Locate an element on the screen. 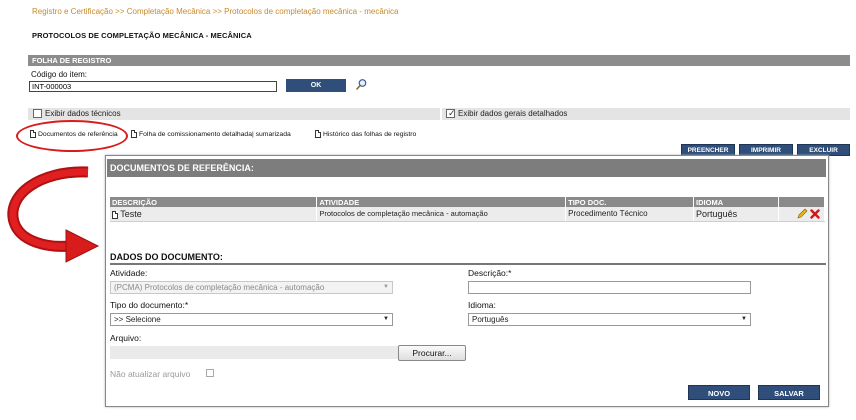  delete-icon is located at coordinates (815, 214).